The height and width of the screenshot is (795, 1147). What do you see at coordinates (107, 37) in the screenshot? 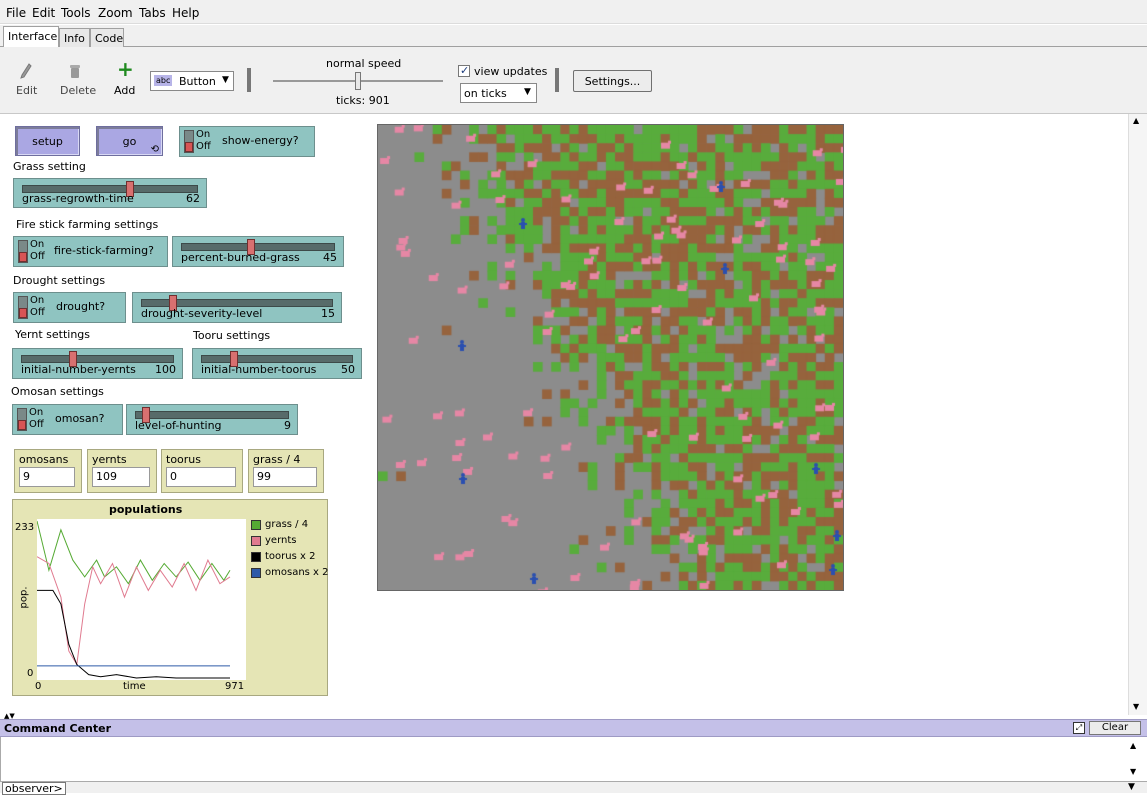
I see `tab-code: Code` at bounding box center [107, 37].